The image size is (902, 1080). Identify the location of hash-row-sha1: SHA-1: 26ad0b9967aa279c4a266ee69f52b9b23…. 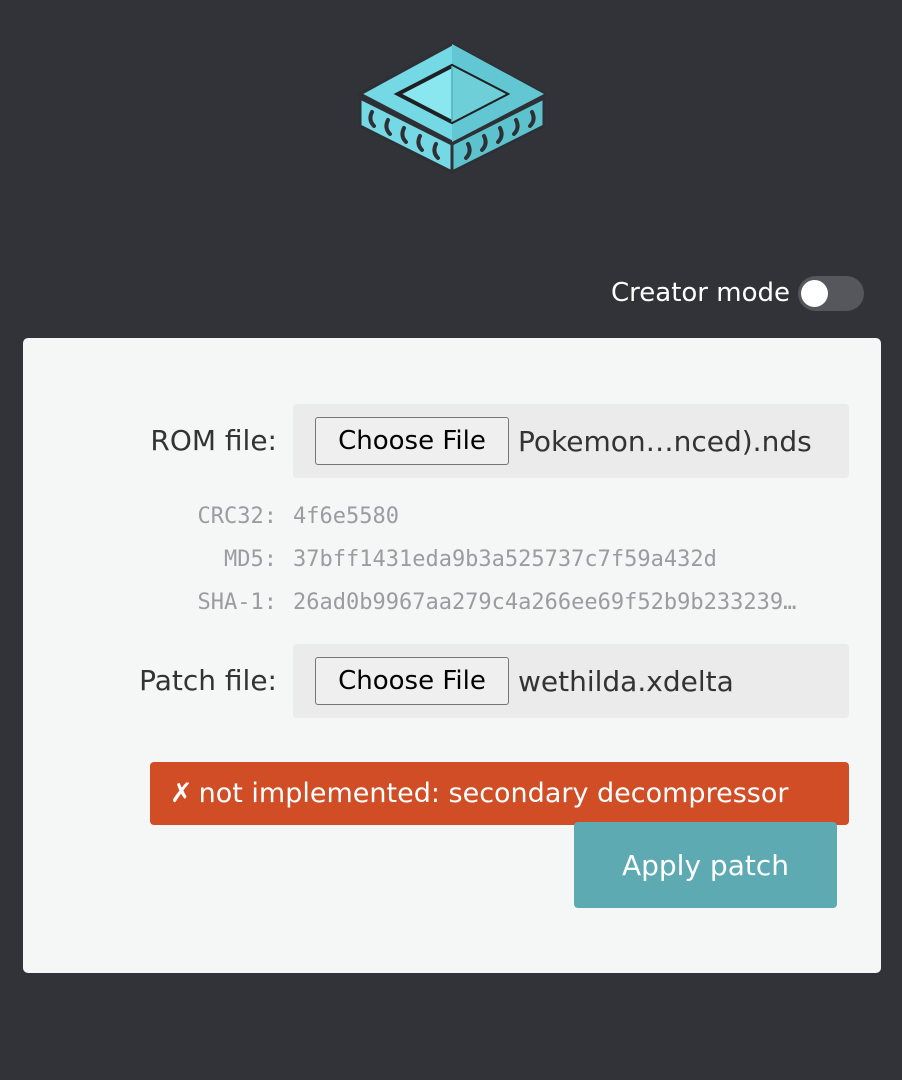
(452, 605).